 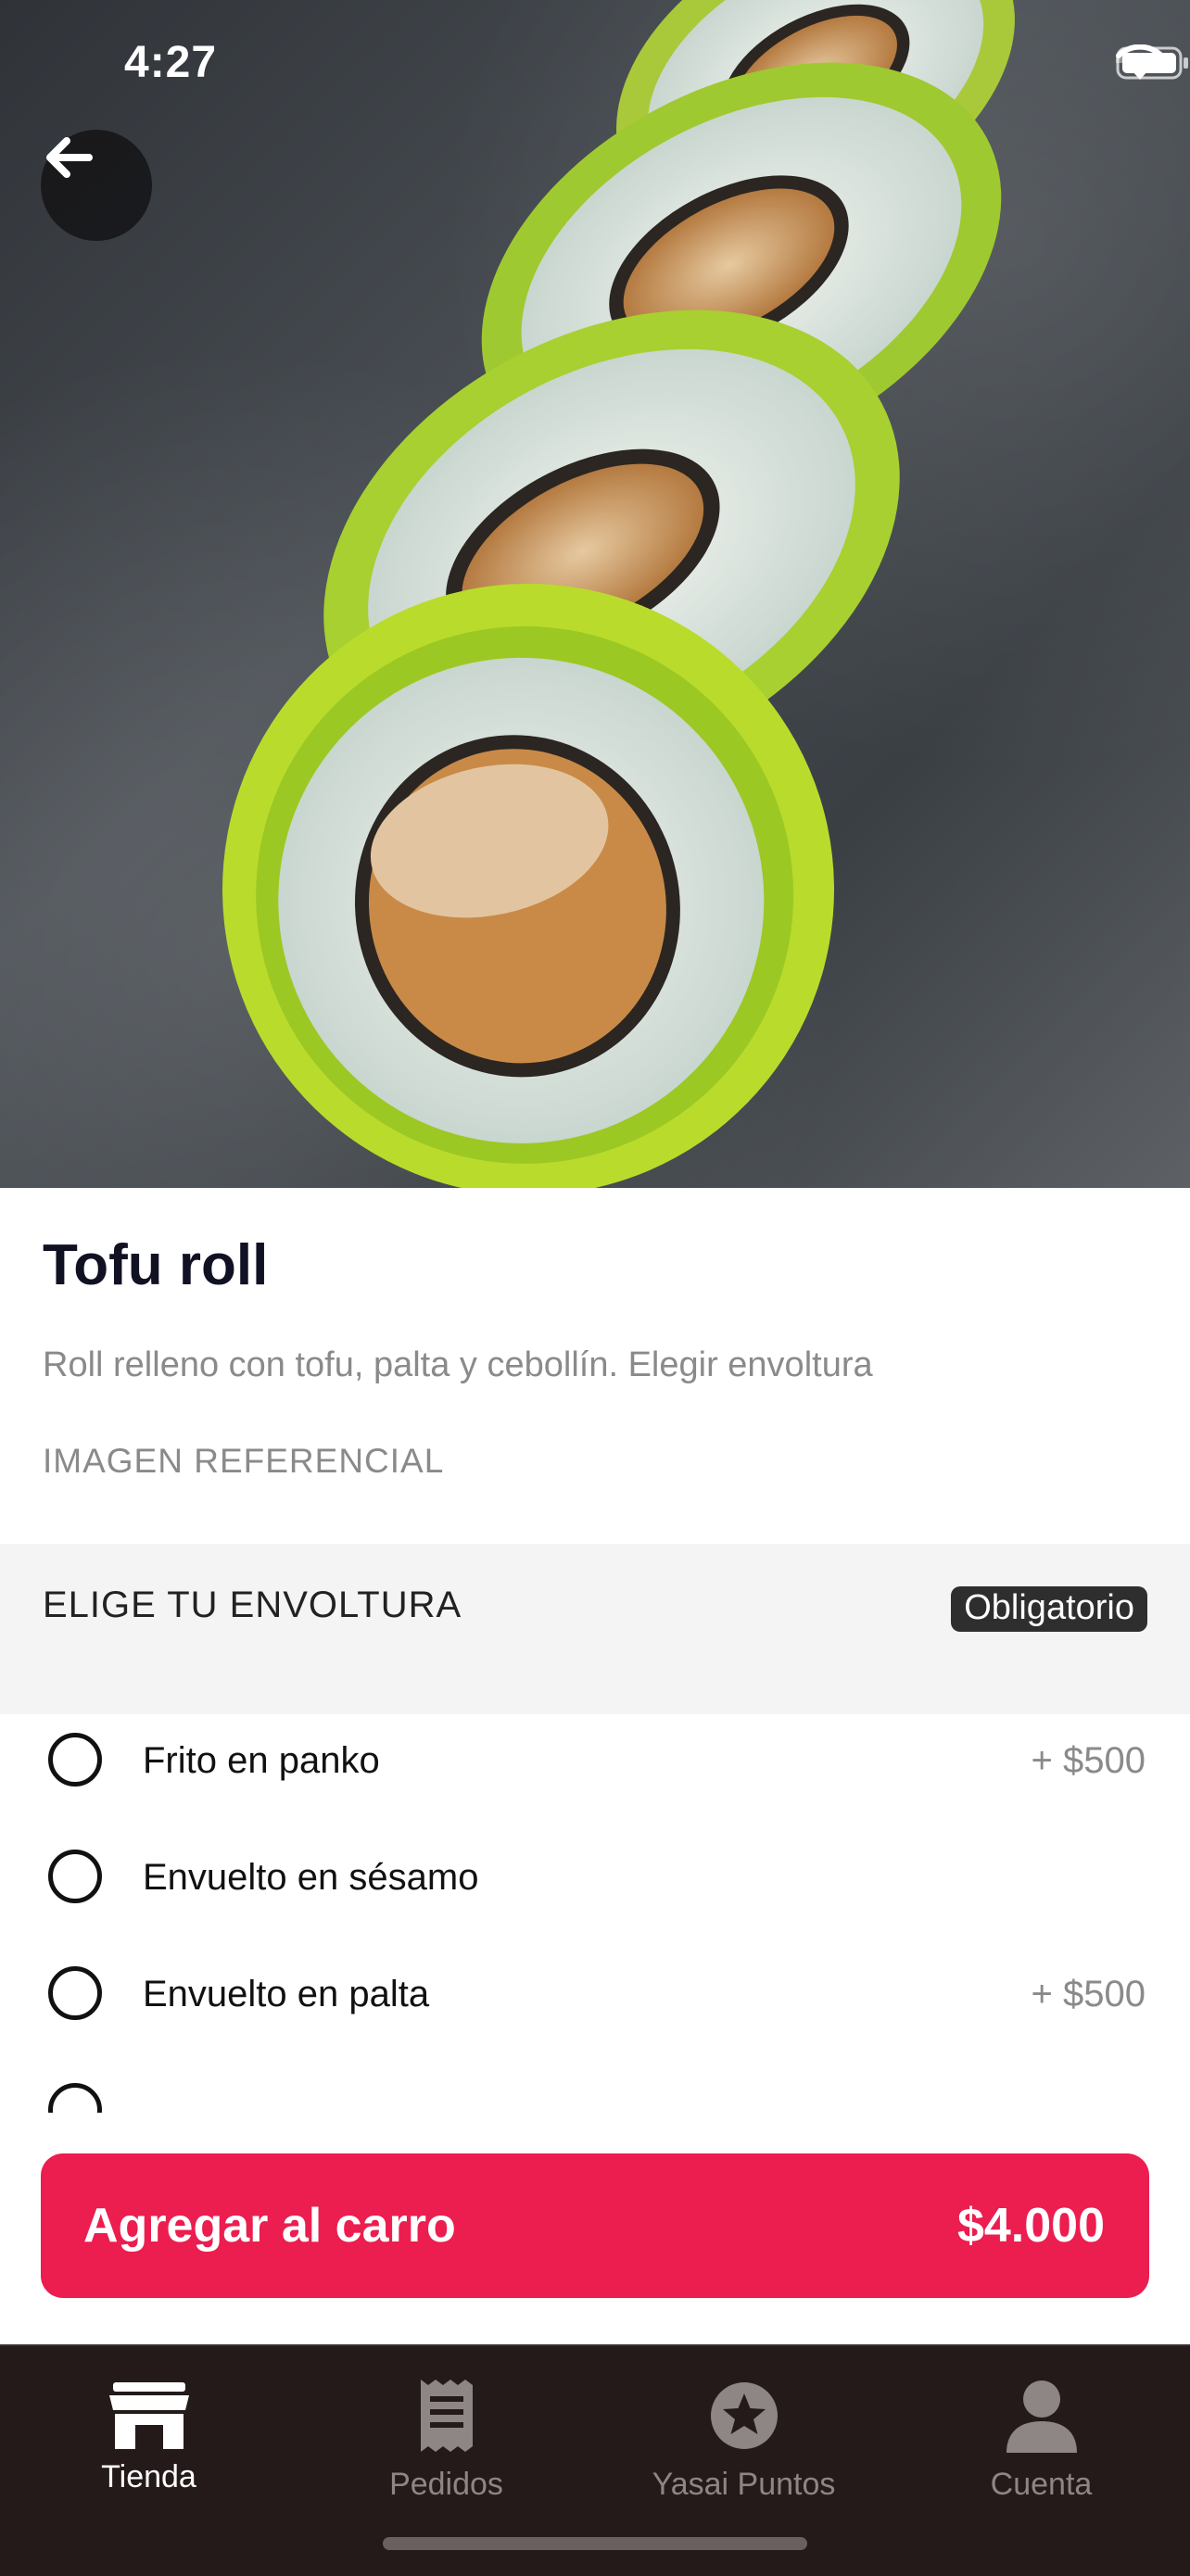 I want to click on tab-cuenta: Cuenta, so click(x=1041, y=2448).